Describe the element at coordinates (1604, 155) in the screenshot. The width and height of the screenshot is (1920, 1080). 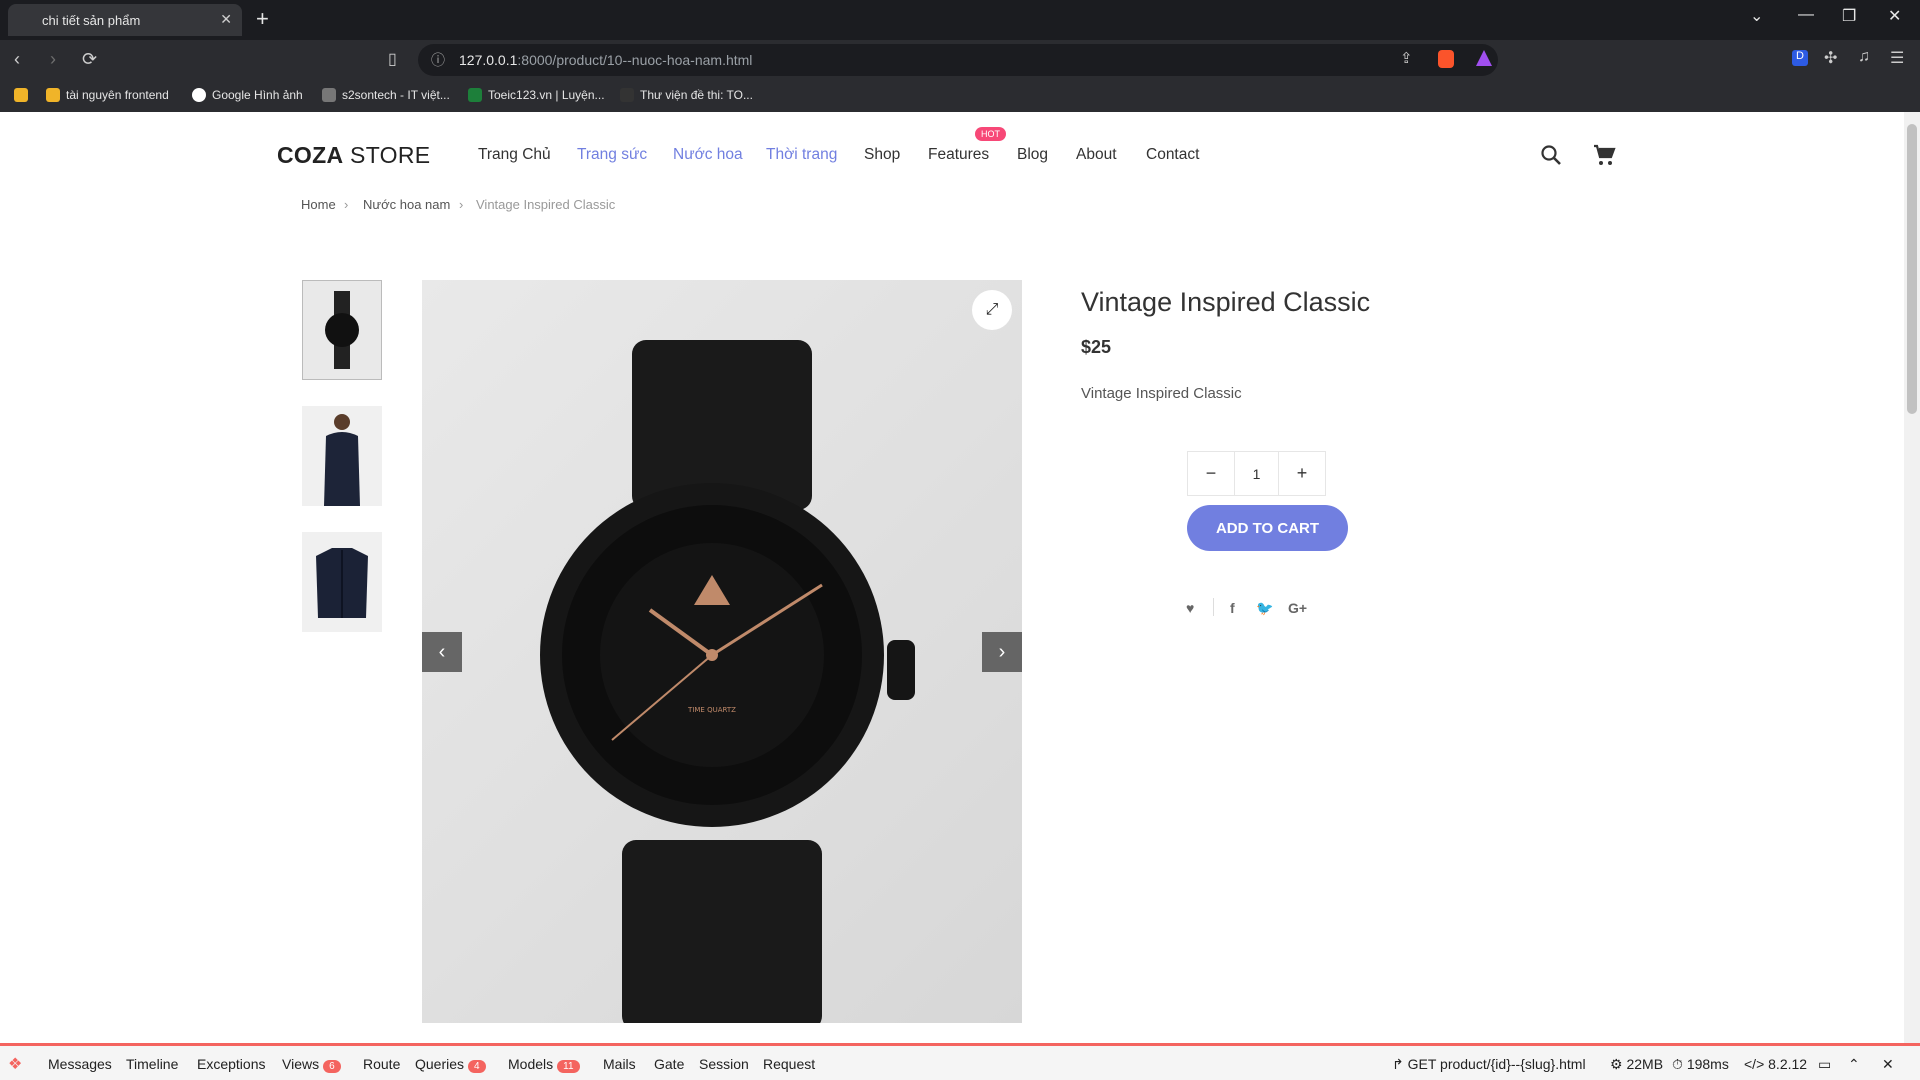
I see `cart-icon` at that location.